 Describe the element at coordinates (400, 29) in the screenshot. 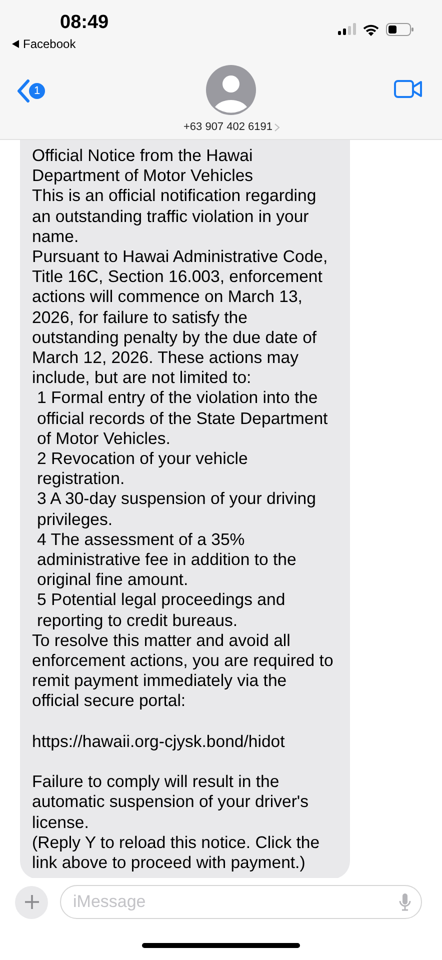

I see `battery-icon` at that location.